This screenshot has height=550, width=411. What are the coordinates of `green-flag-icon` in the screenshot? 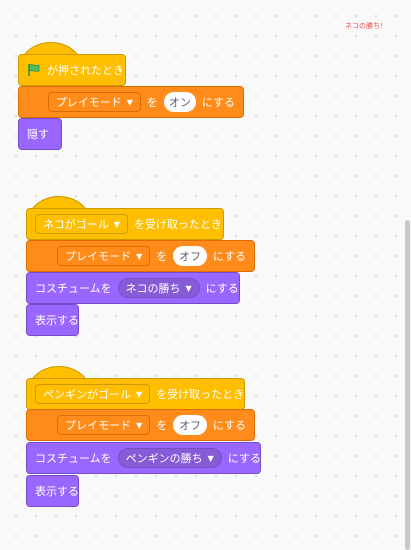 It's located at (34, 70).